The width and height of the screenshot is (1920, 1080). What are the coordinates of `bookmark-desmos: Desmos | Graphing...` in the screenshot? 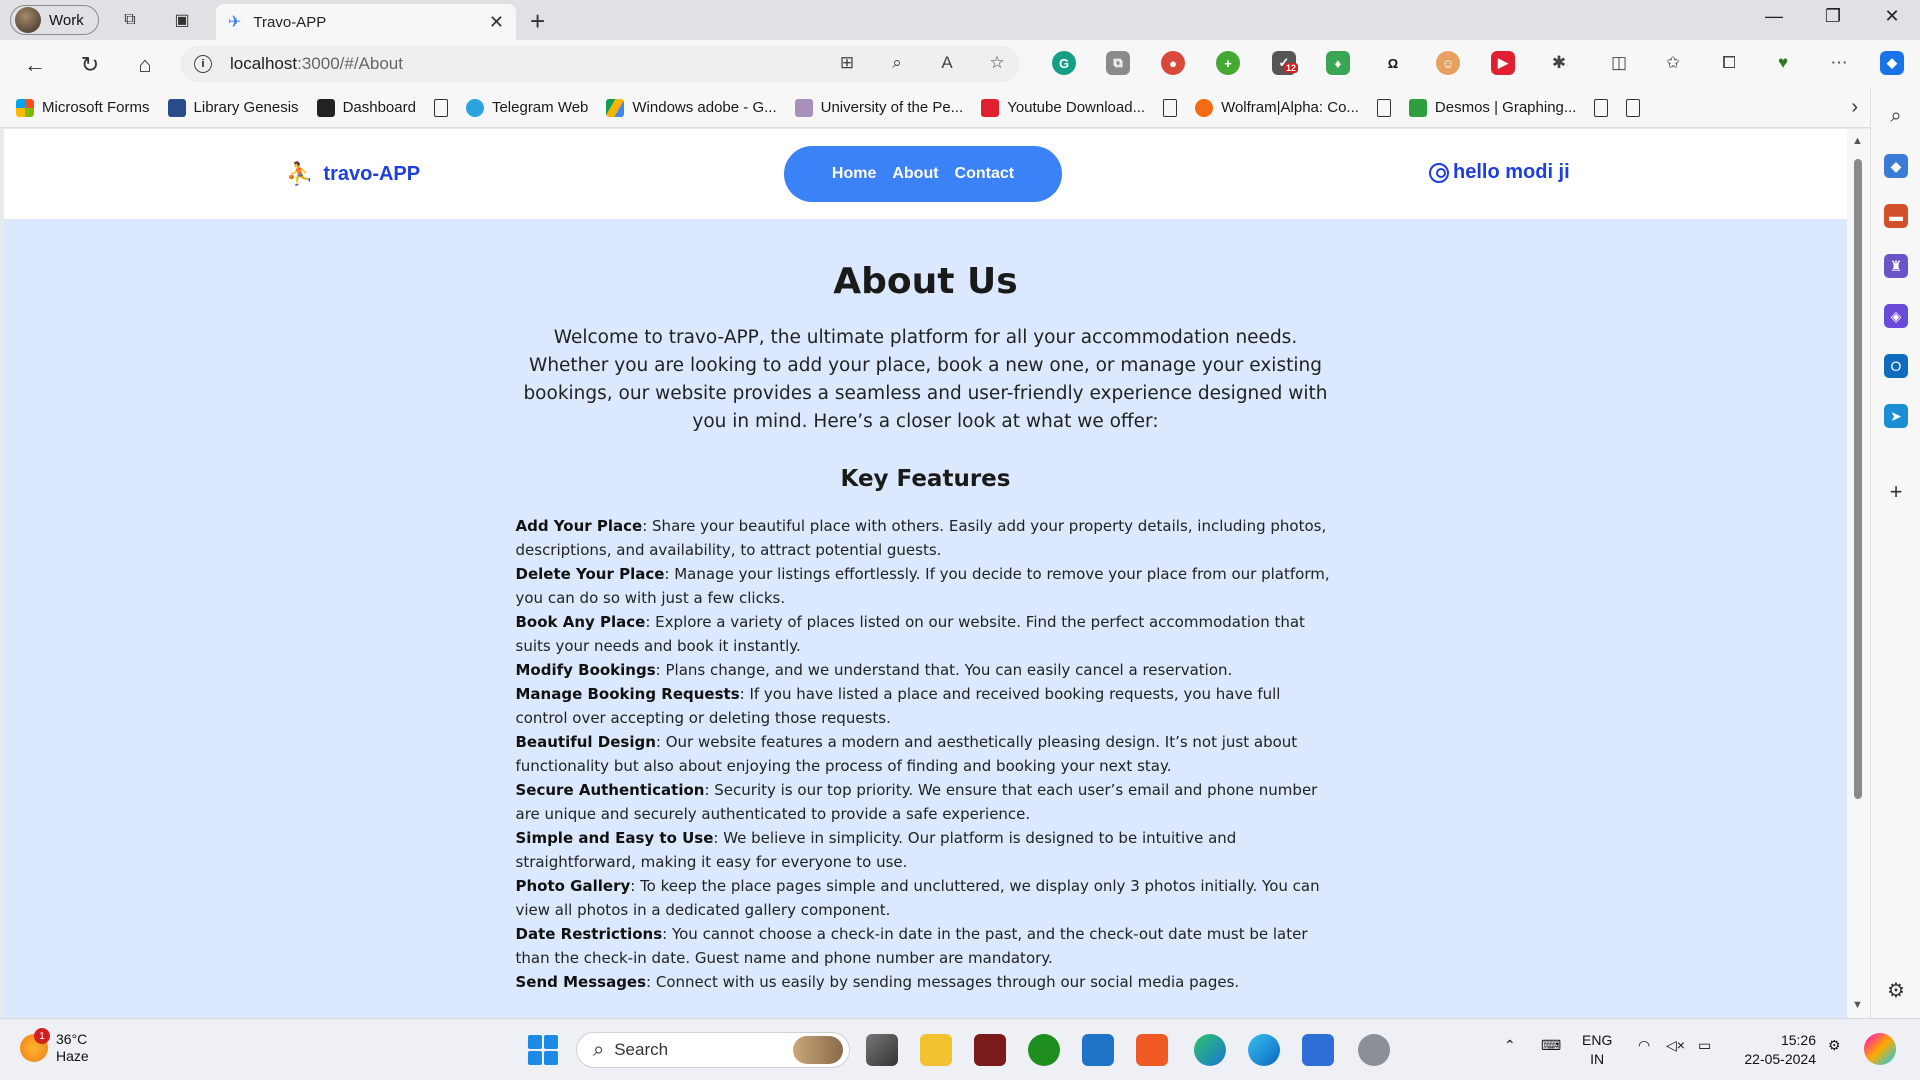 It's located at (1492, 107).